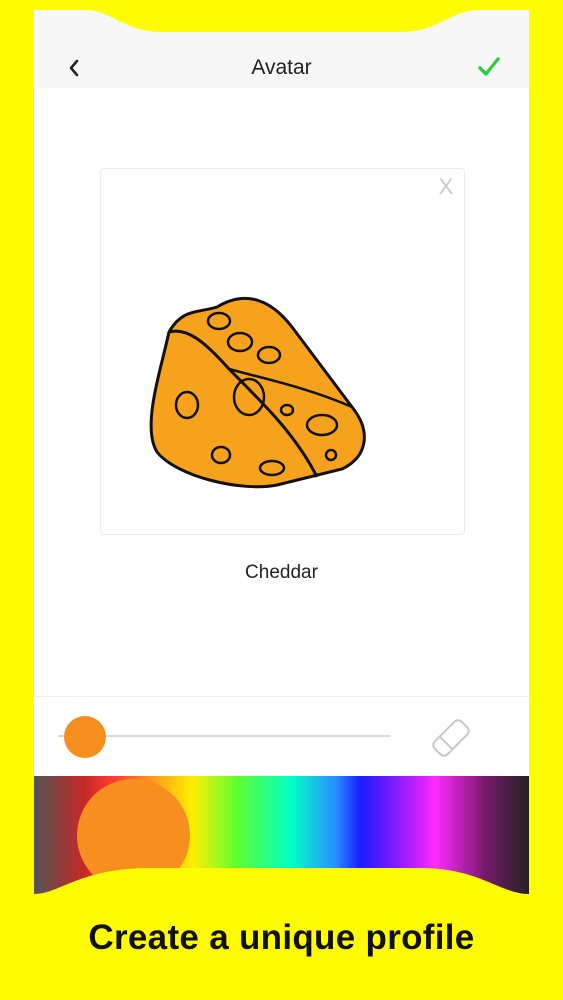 The image size is (563, 1000). Describe the element at coordinates (281, 16) in the screenshot. I see `top-wave` at that location.